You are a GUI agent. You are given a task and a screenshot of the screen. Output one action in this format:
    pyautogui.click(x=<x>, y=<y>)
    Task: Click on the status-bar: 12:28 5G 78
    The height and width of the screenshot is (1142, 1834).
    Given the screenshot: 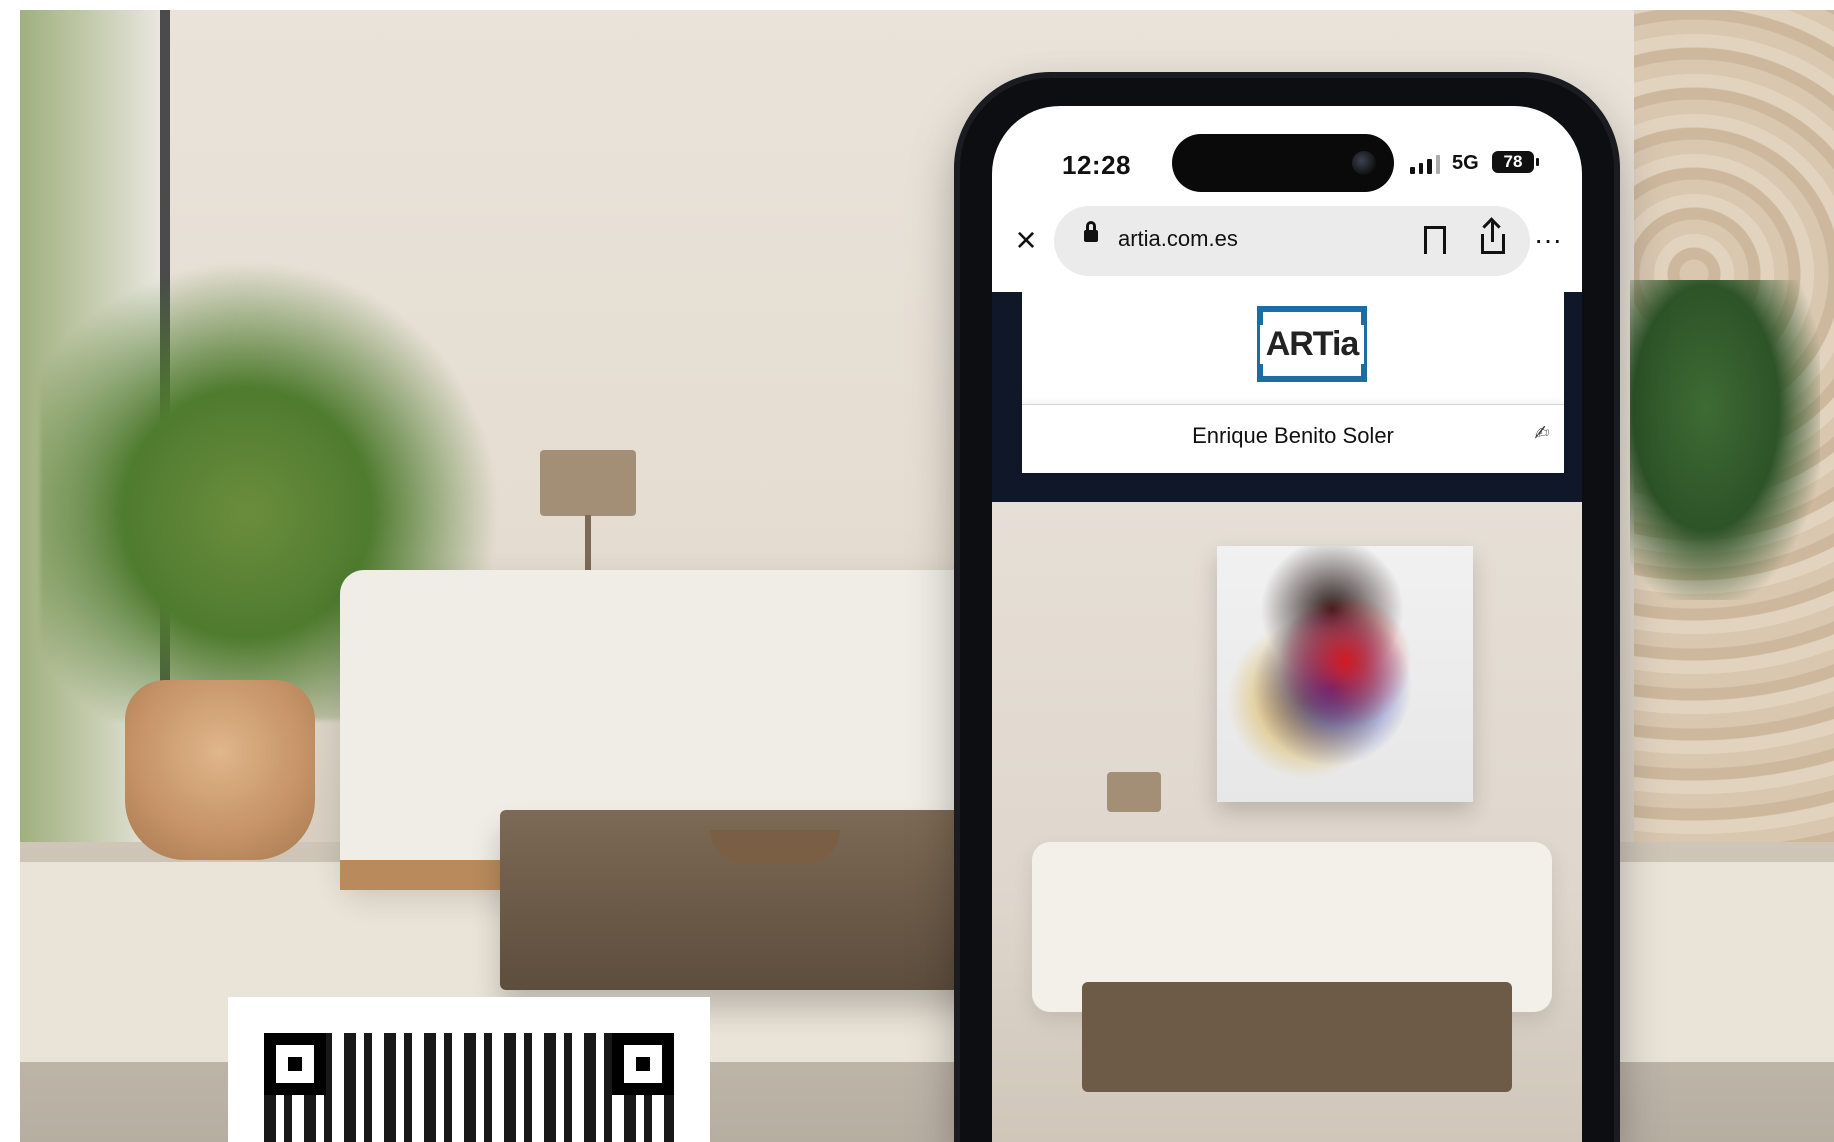 What is the action you would take?
    pyautogui.click(x=1287, y=149)
    